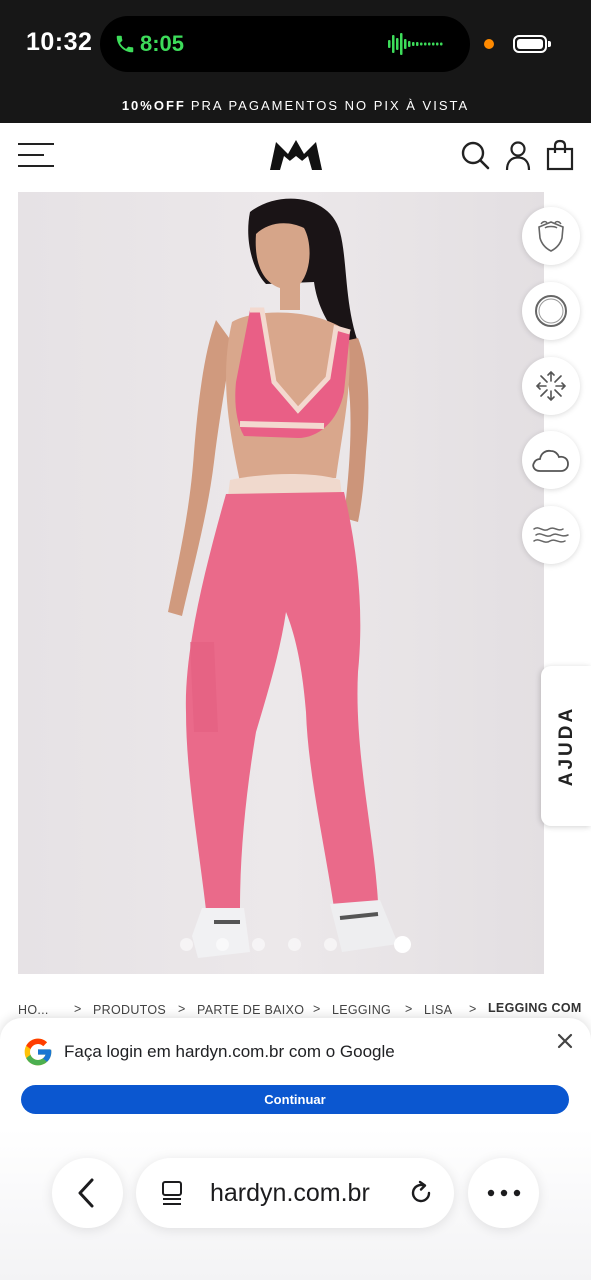  I want to click on google-logo-icon, so click(38, 1052).